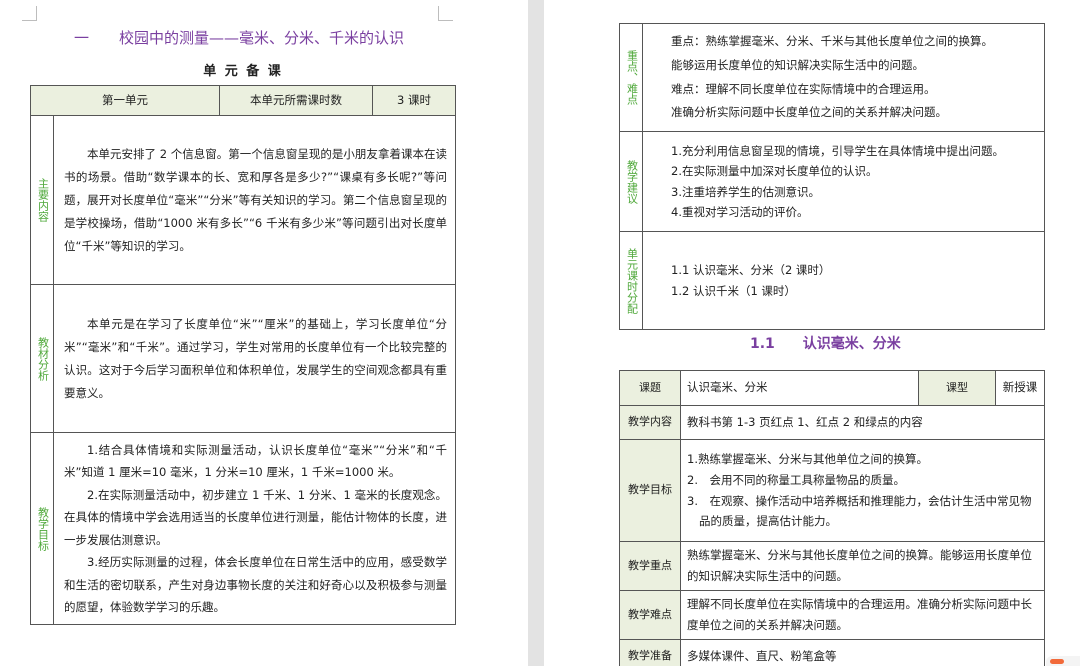  What do you see at coordinates (862, 652) in the screenshot?
I see `row-line: 多媒体课件、直尺、粉笔盒等` at bounding box center [862, 652].